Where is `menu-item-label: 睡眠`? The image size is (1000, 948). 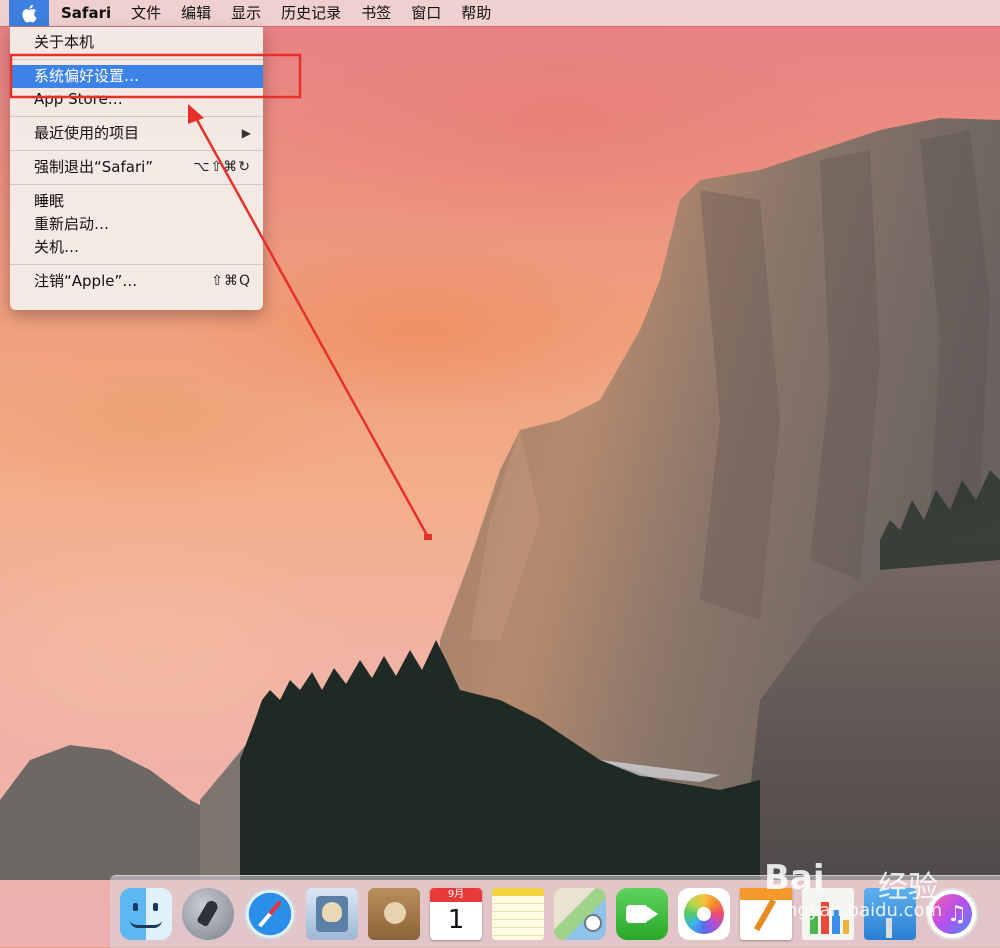
menu-item-label: 睡眠 is located at coordinates (49, 201).